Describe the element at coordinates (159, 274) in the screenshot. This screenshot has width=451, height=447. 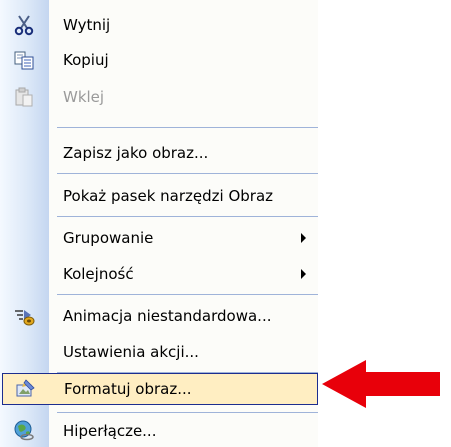
I see `menu-item-order: Kolejność` at that location.